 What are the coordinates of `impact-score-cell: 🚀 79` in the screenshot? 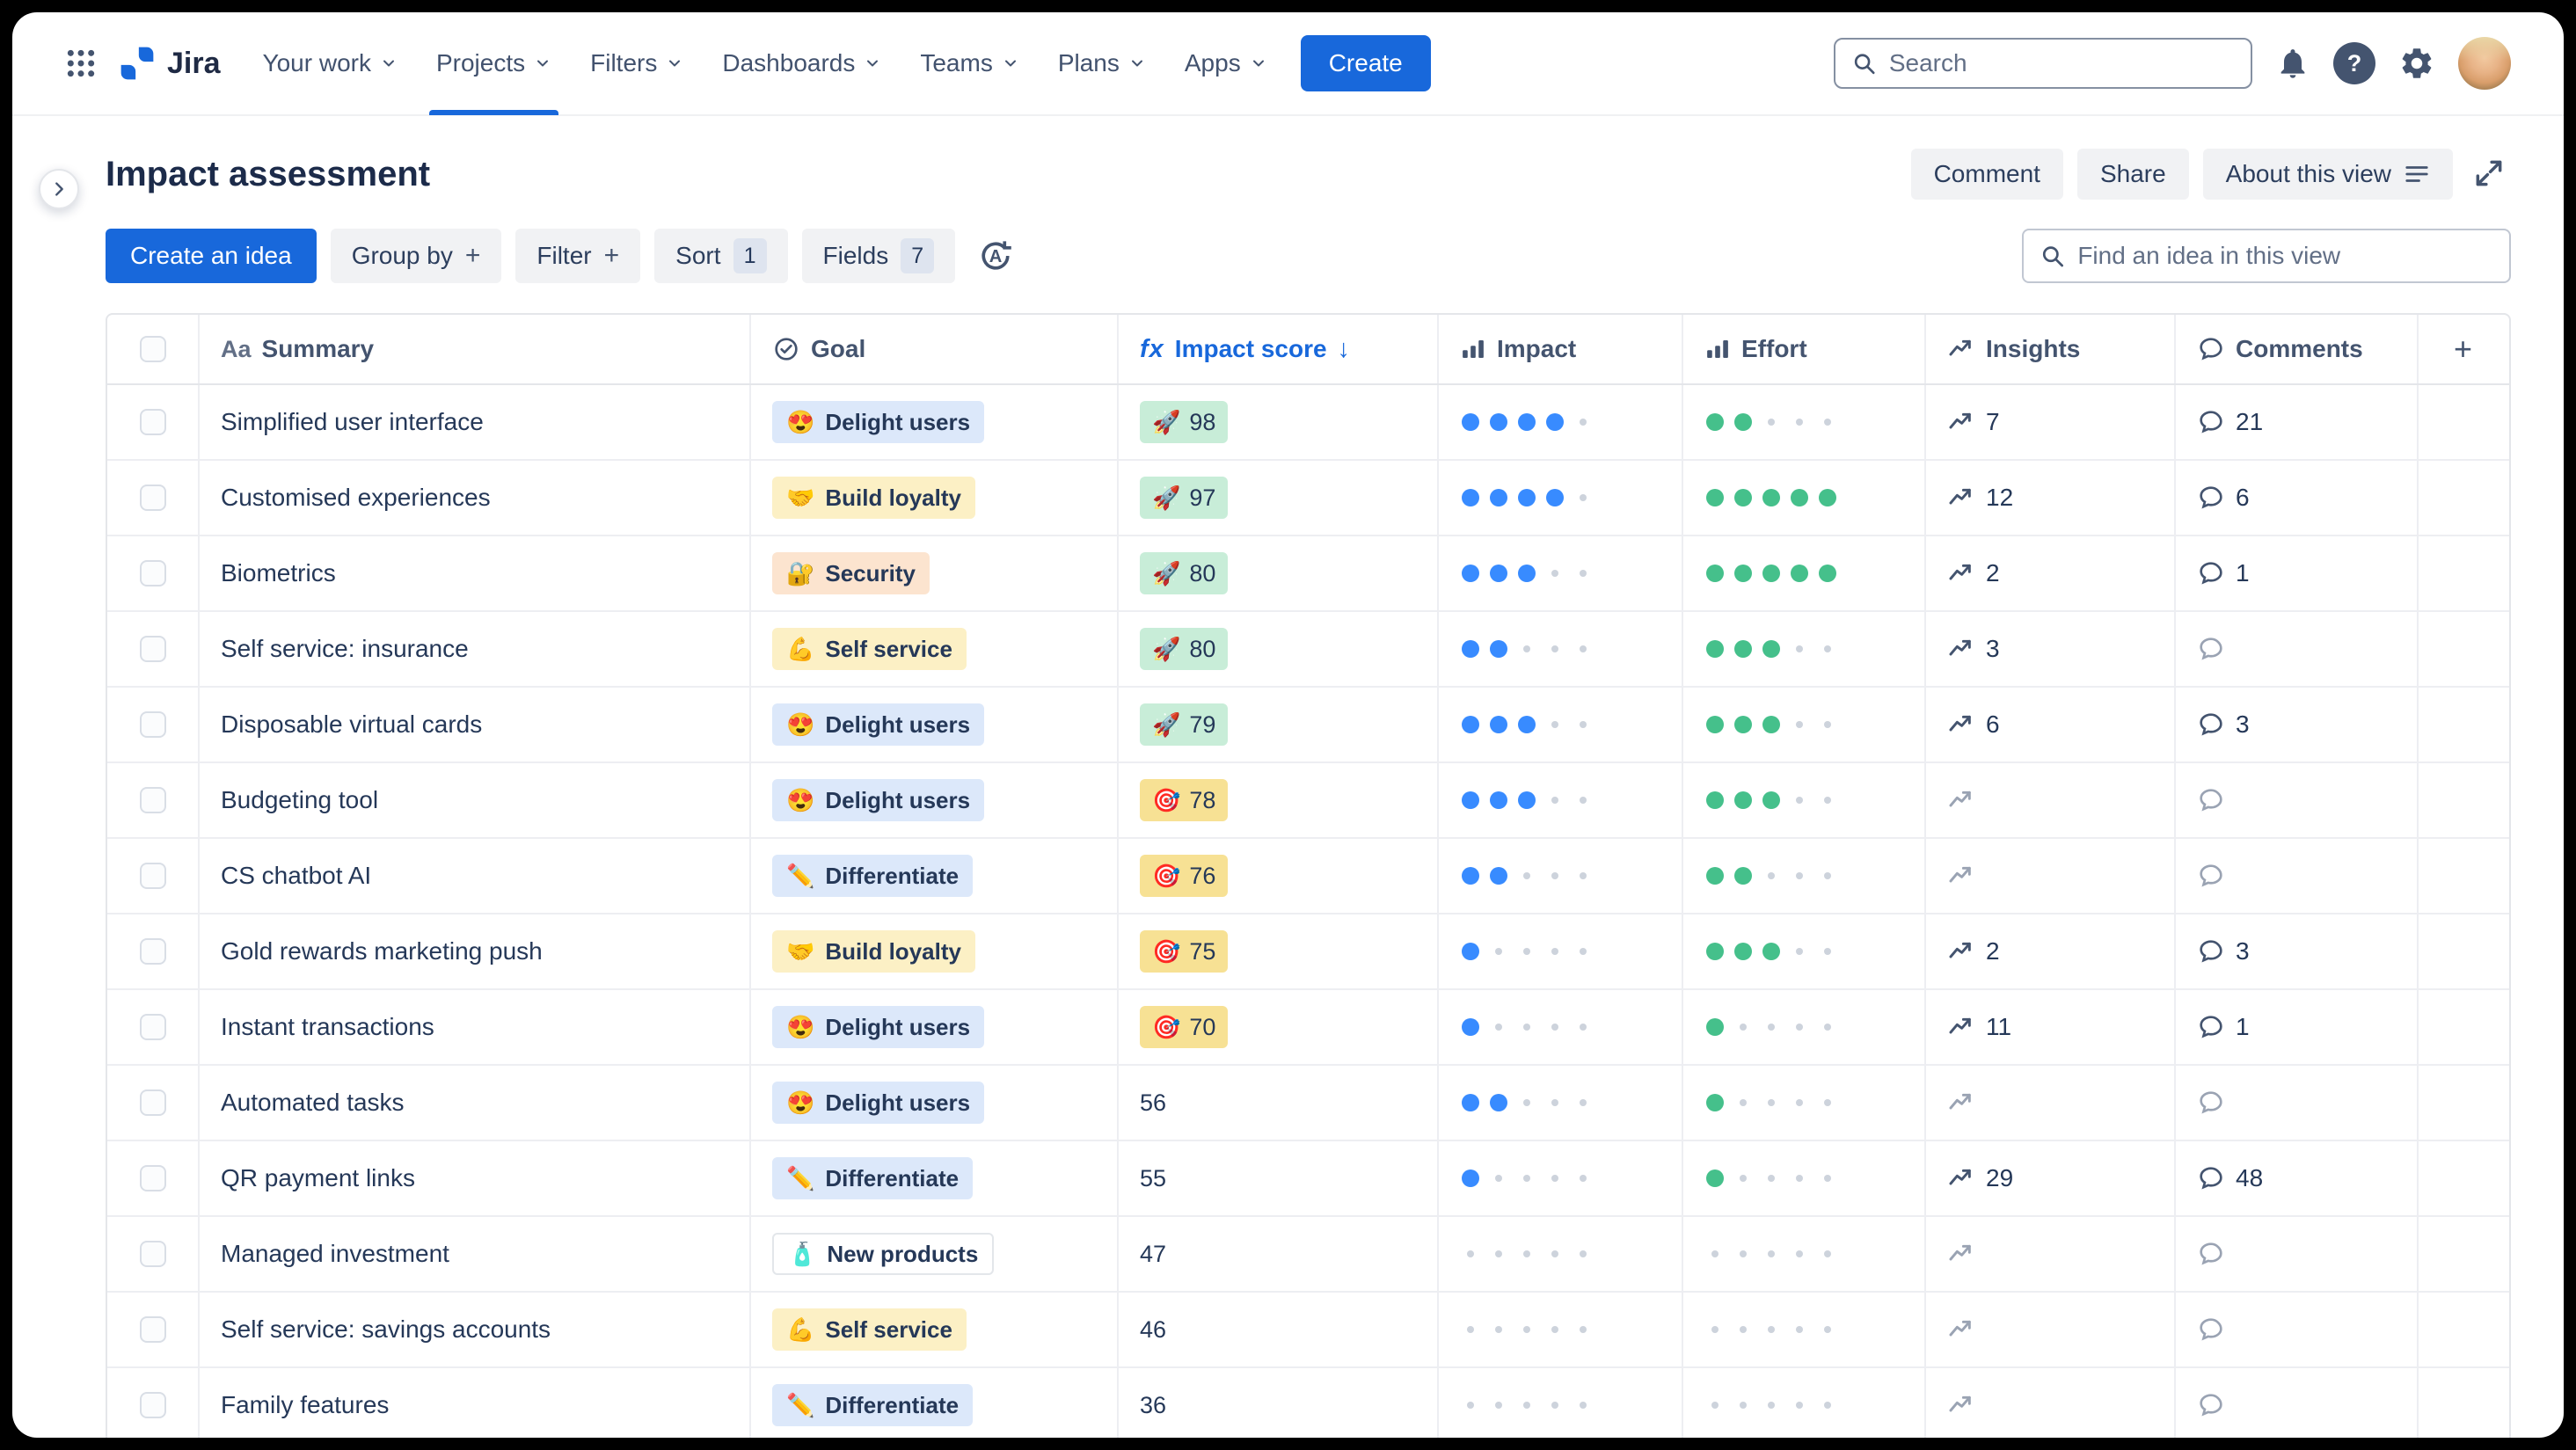 It's located at (1279, 724).